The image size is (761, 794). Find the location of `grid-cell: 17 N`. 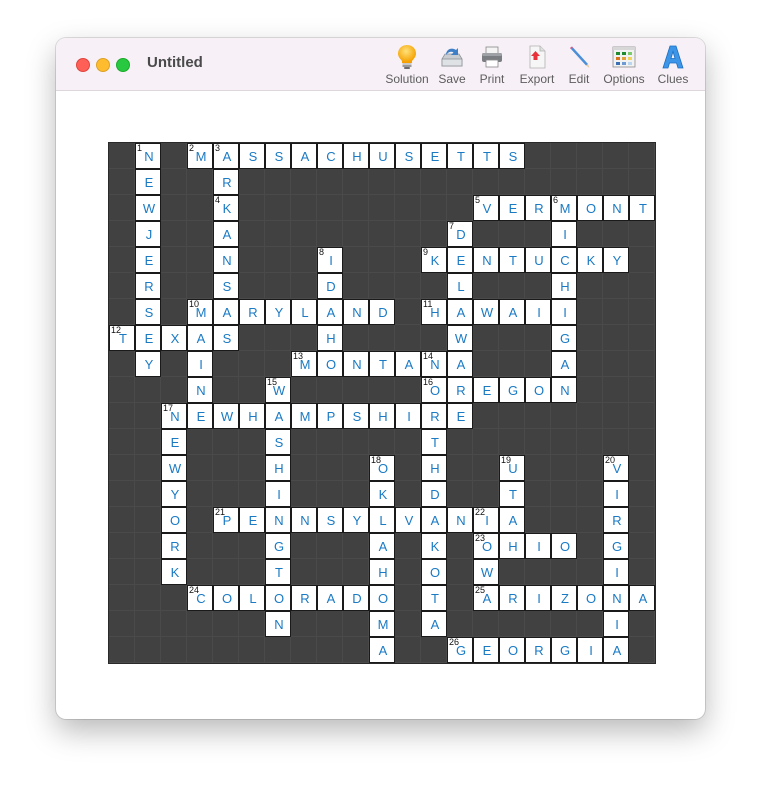

grid-cell: 17 N is located at coordinates (174, 416).